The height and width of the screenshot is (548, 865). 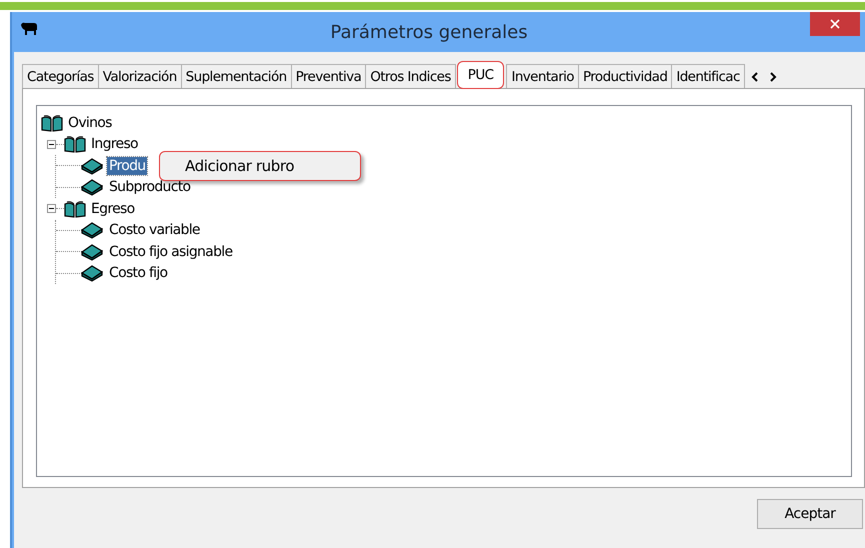 I want to click on close-button, so click(x=835, y=24).